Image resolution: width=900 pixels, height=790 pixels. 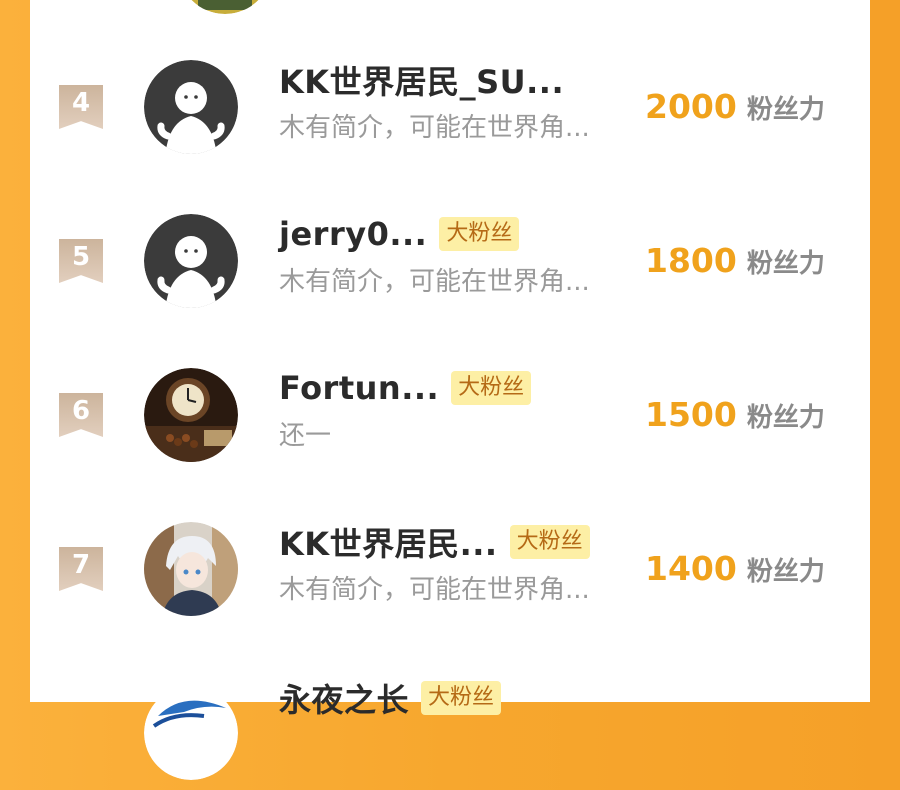 I want to click on list-item: 4 KK世界居民_SU... 木有简介，可能在世界角... 2000 粉丝力, so click(x=450, y=114).